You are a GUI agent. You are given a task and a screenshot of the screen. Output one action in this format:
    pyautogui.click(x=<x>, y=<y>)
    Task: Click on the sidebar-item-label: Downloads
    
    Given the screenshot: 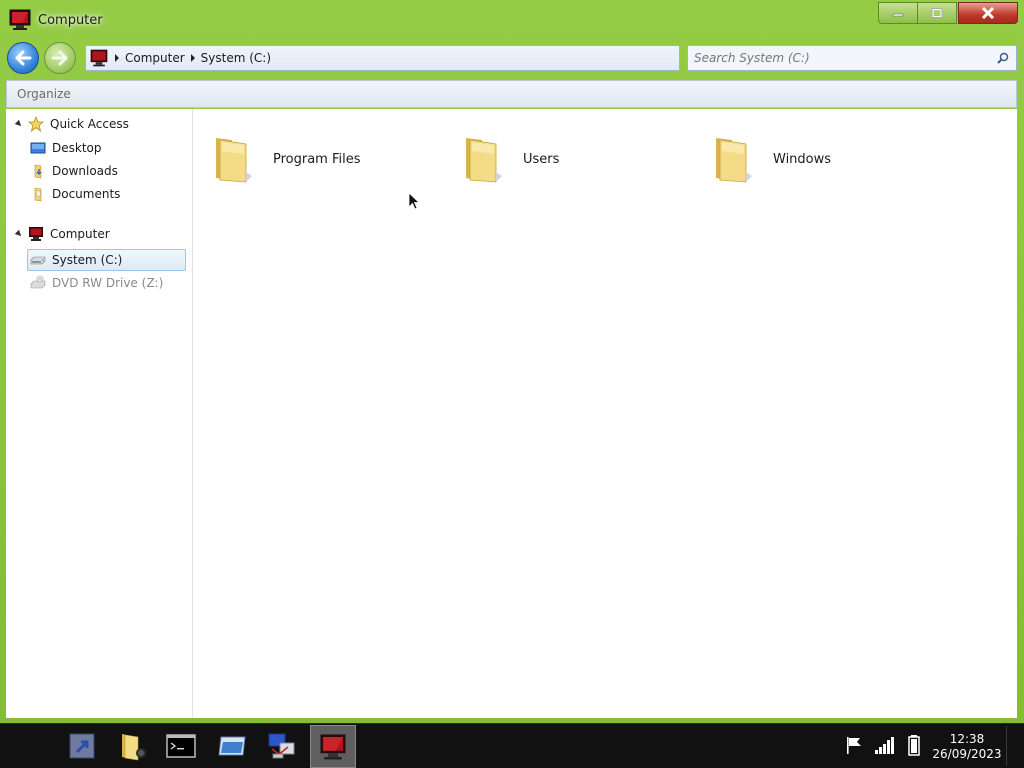 What is the action you would take?
    pyautogui.click(x=85, y=171)
    